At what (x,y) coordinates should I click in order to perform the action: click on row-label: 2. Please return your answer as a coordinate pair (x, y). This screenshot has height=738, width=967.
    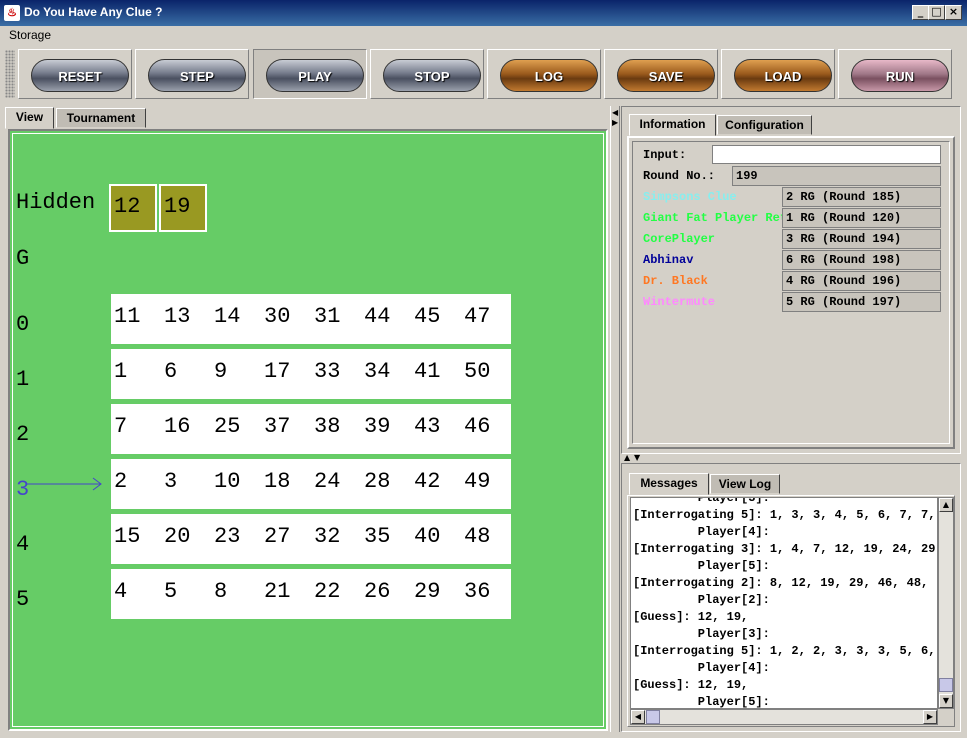
    Looking at the image, I should click on (23, 434).